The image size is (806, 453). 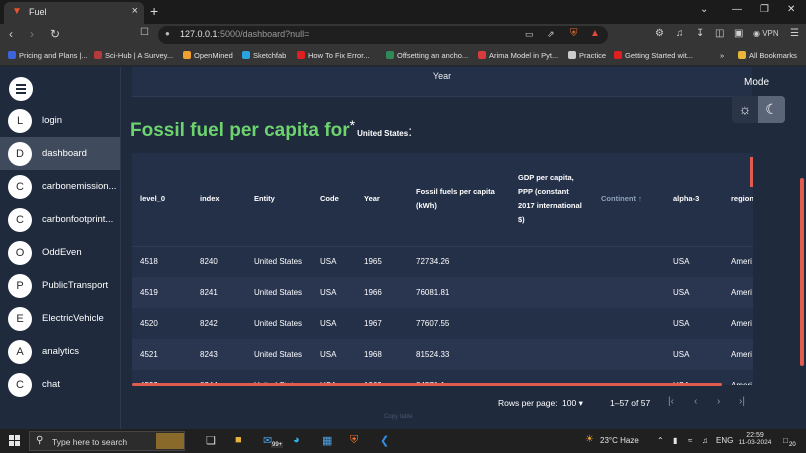 What do you see at coordinates (764, 9) in the screenshot?
I see `maximize-icon: ❐` at bounding box center [764, 9].